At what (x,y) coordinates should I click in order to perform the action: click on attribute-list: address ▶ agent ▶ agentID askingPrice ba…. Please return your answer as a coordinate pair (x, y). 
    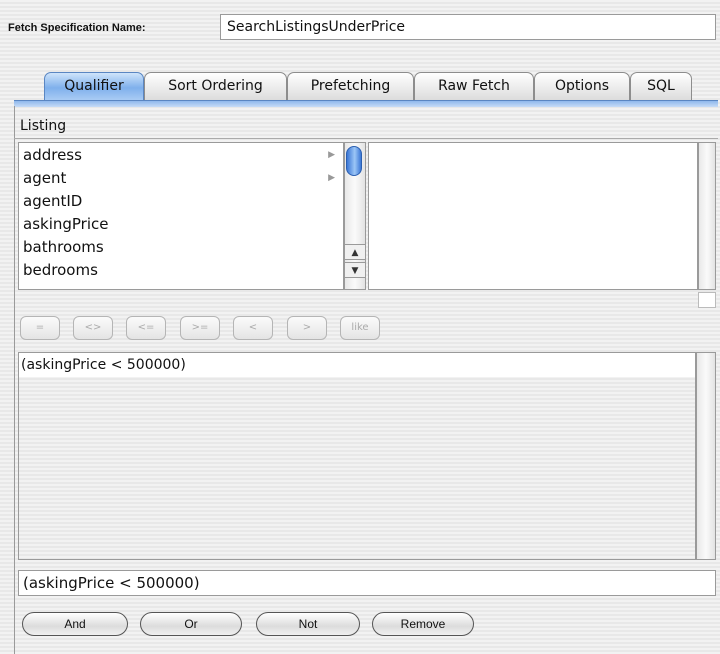
    Looking at the image, I should click on (181, 216).